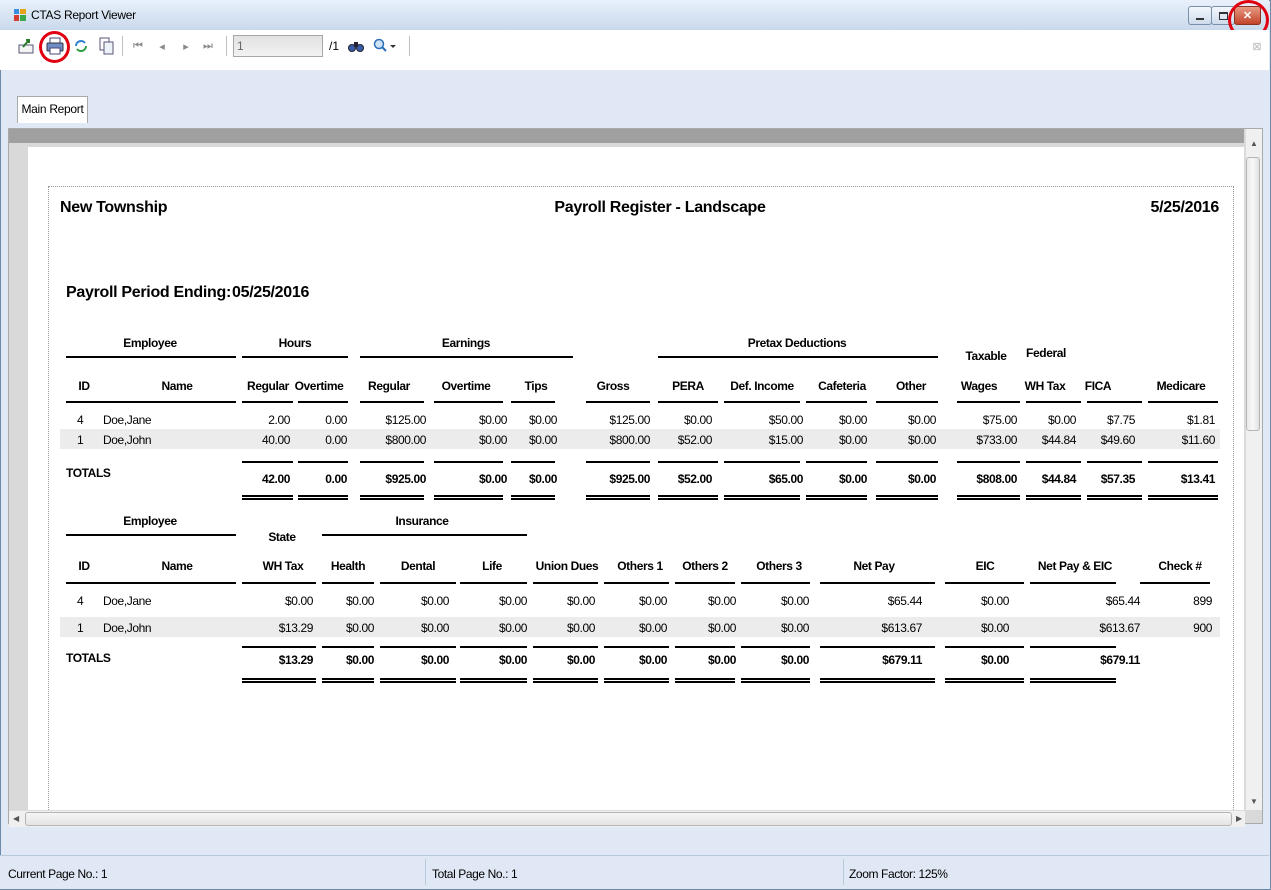 This screenshot has height=890, width=1271. What do you see at coordinates (138, 46) in the screenshot?
I see `first-page-button: ⏮` at bounding box center [138, 46].